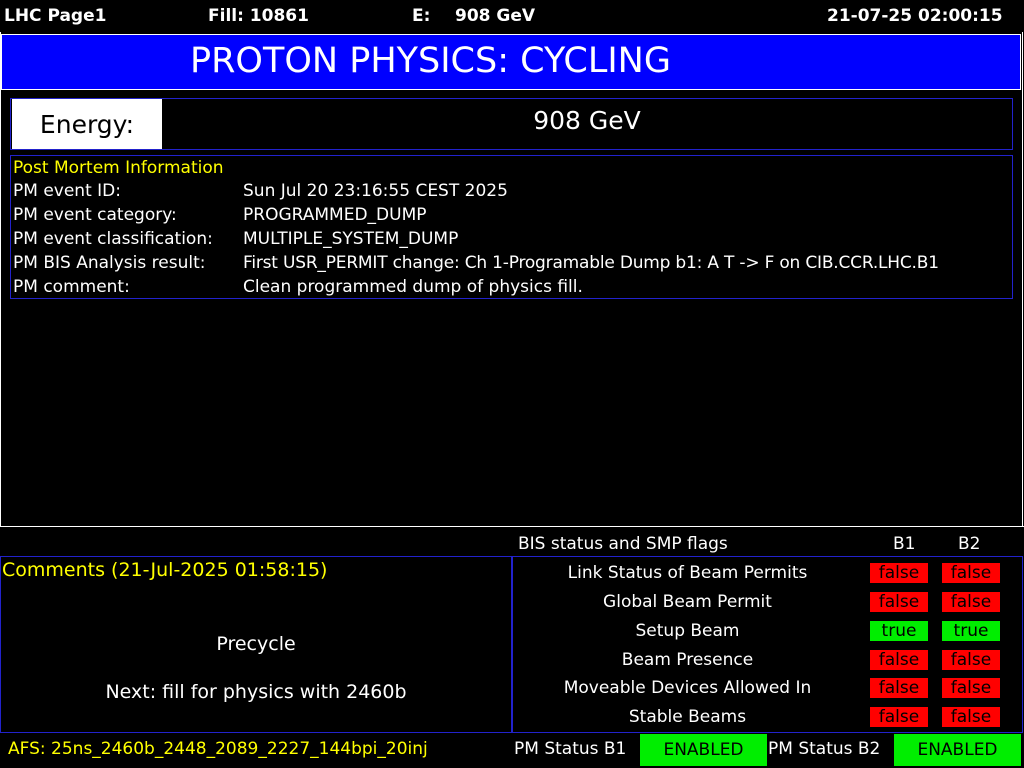 Image resolution: width=1024 pixels, height=768 pixels. Describe the element at coordinates (512, 526) in the screenshot. I see `section-divider` at that location.